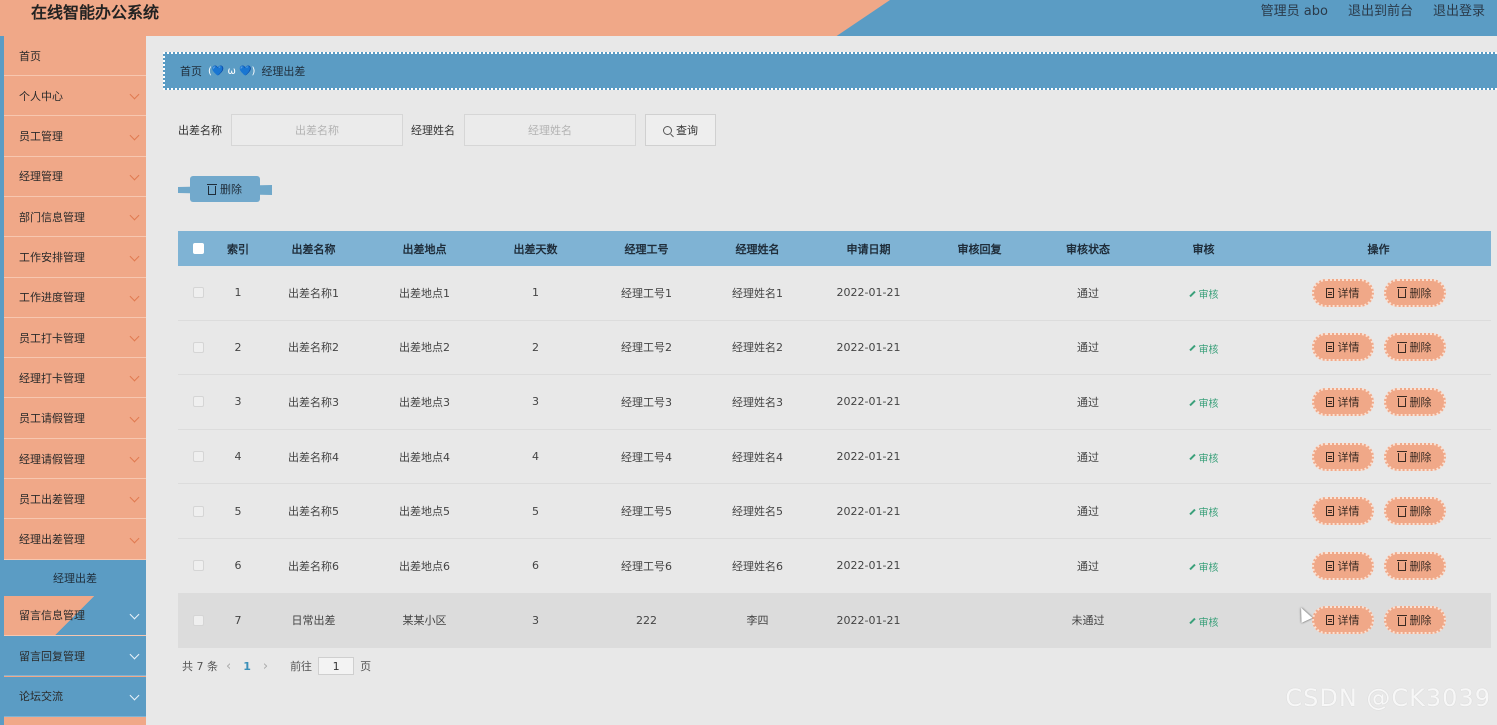 This screenshot has width=1497, height=725. I want to click on cell-manager-no: 经理工号5, so click(646, 512).